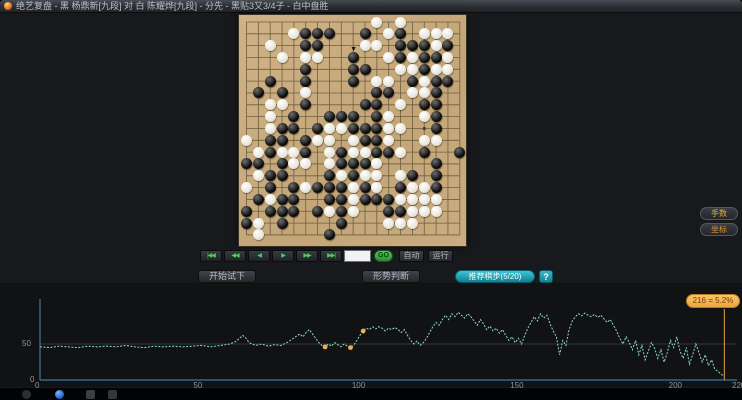 This screenshot has width=742, height=400. Describe the element at coordinates (719, 213) in the screenshot. I see `move-number-toggle-button: 手数` at that location.